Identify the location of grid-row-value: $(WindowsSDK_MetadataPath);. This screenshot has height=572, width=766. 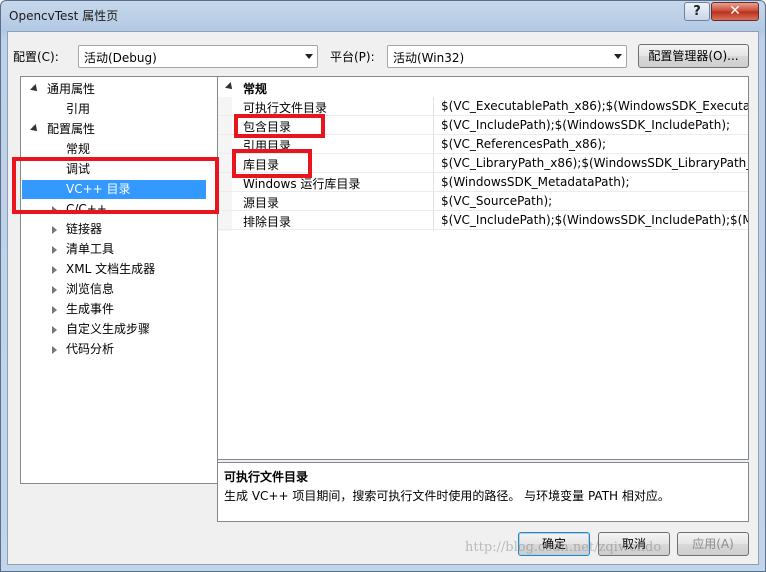
(535, 182).